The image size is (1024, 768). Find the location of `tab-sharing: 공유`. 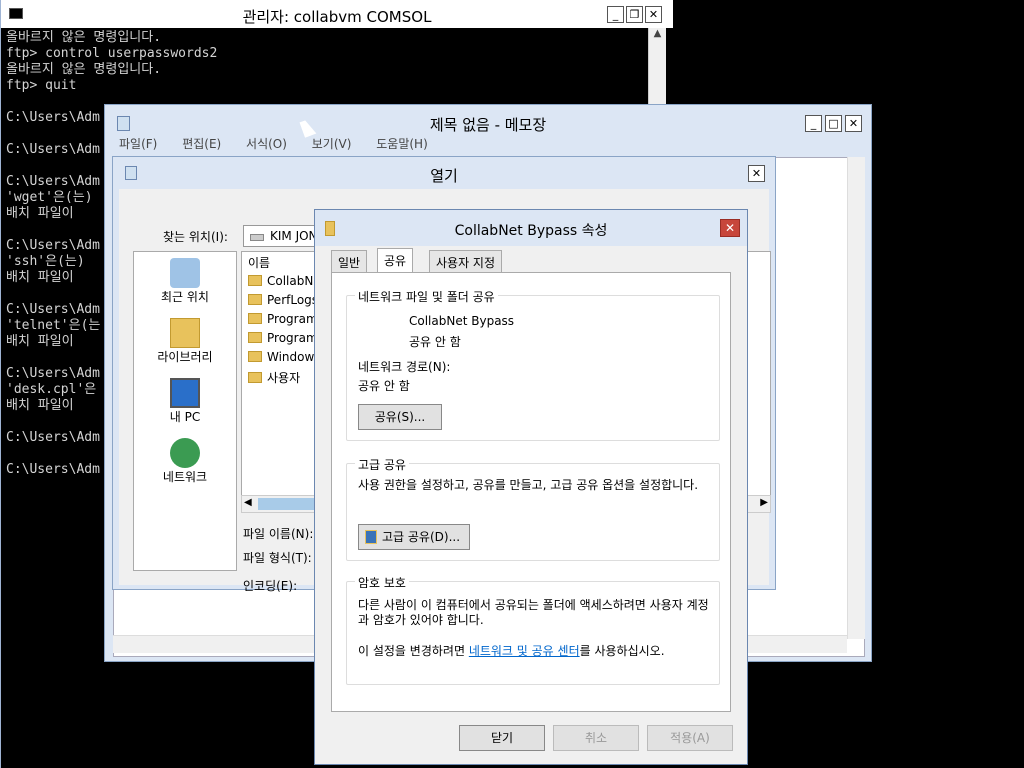

tab-sharing: 공유 is located at coordinates (395, 260).